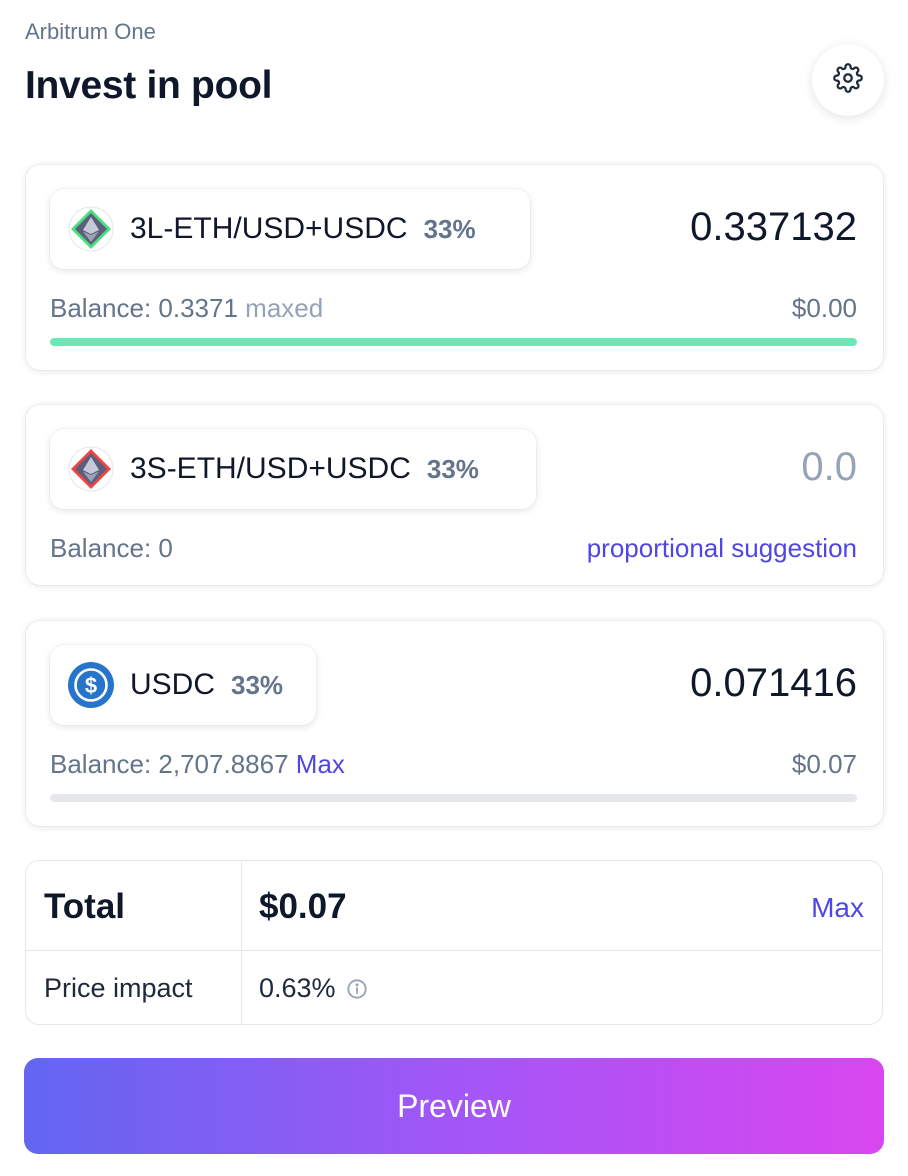 This screenshot has height=1176, width=908. What do you see at coordinates (173, 684) in the screenshot?
I see `token-symbol: USDC` at bounding box center [173, 684].